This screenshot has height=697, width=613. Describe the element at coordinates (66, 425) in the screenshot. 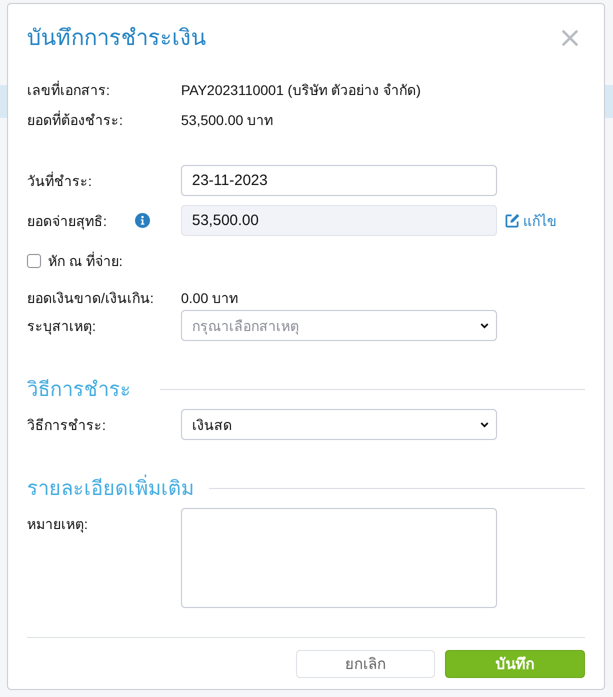

I see `field-label: วิธีการชำระ:` at that location.